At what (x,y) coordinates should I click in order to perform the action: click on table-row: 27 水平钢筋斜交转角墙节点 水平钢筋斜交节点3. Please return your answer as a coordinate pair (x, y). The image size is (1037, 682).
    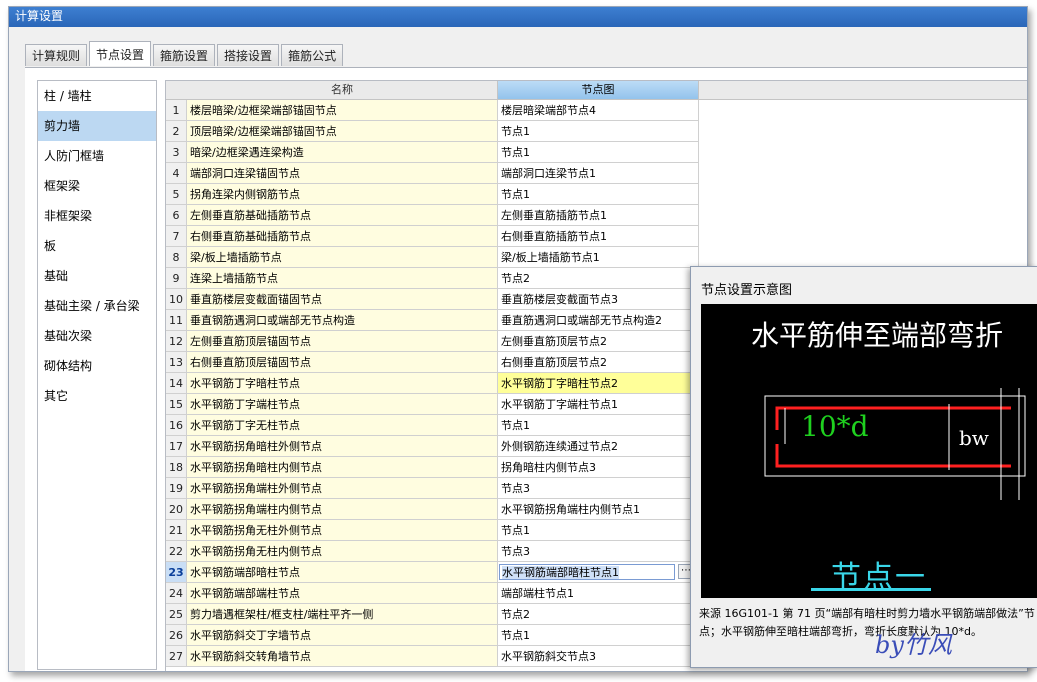
    Looking at the image, I should click on (432, 656).